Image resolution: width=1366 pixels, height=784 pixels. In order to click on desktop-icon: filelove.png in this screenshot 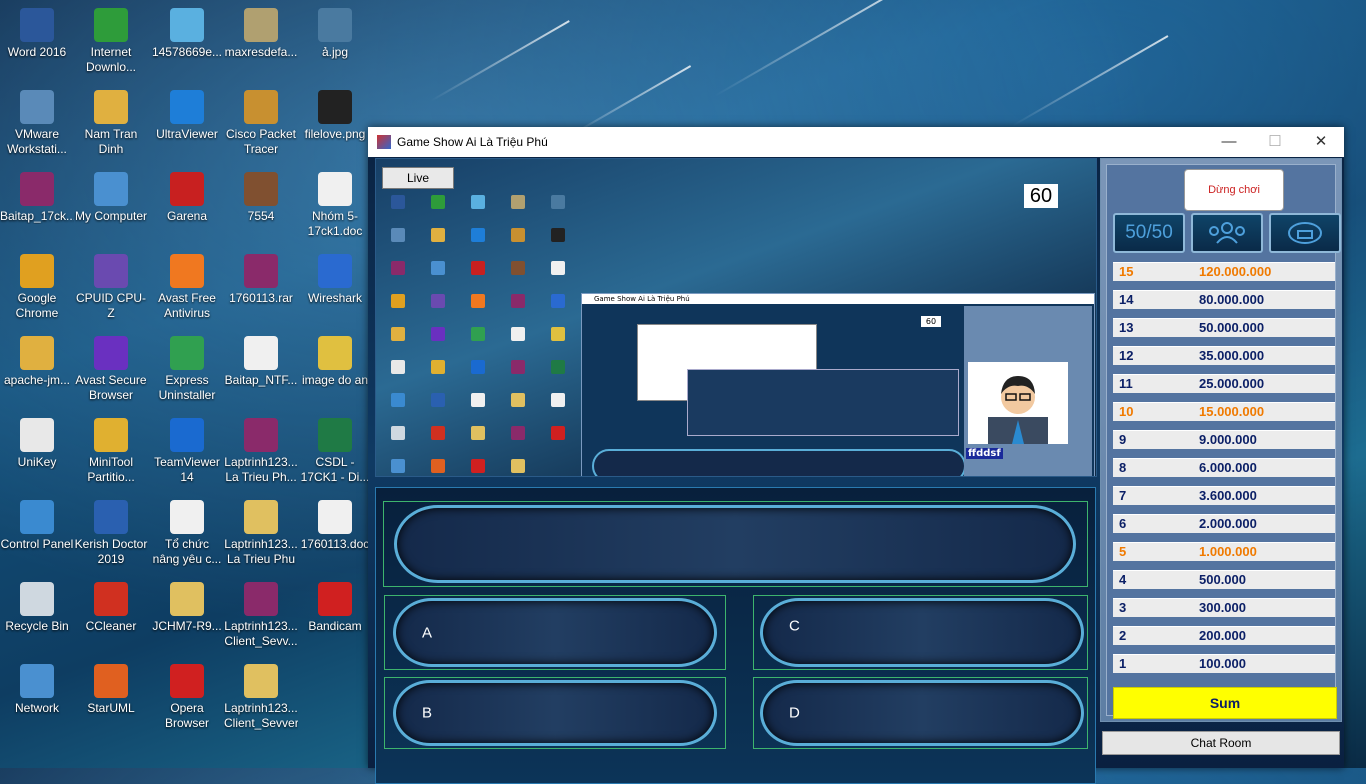, I will do `click(335, 116)`.